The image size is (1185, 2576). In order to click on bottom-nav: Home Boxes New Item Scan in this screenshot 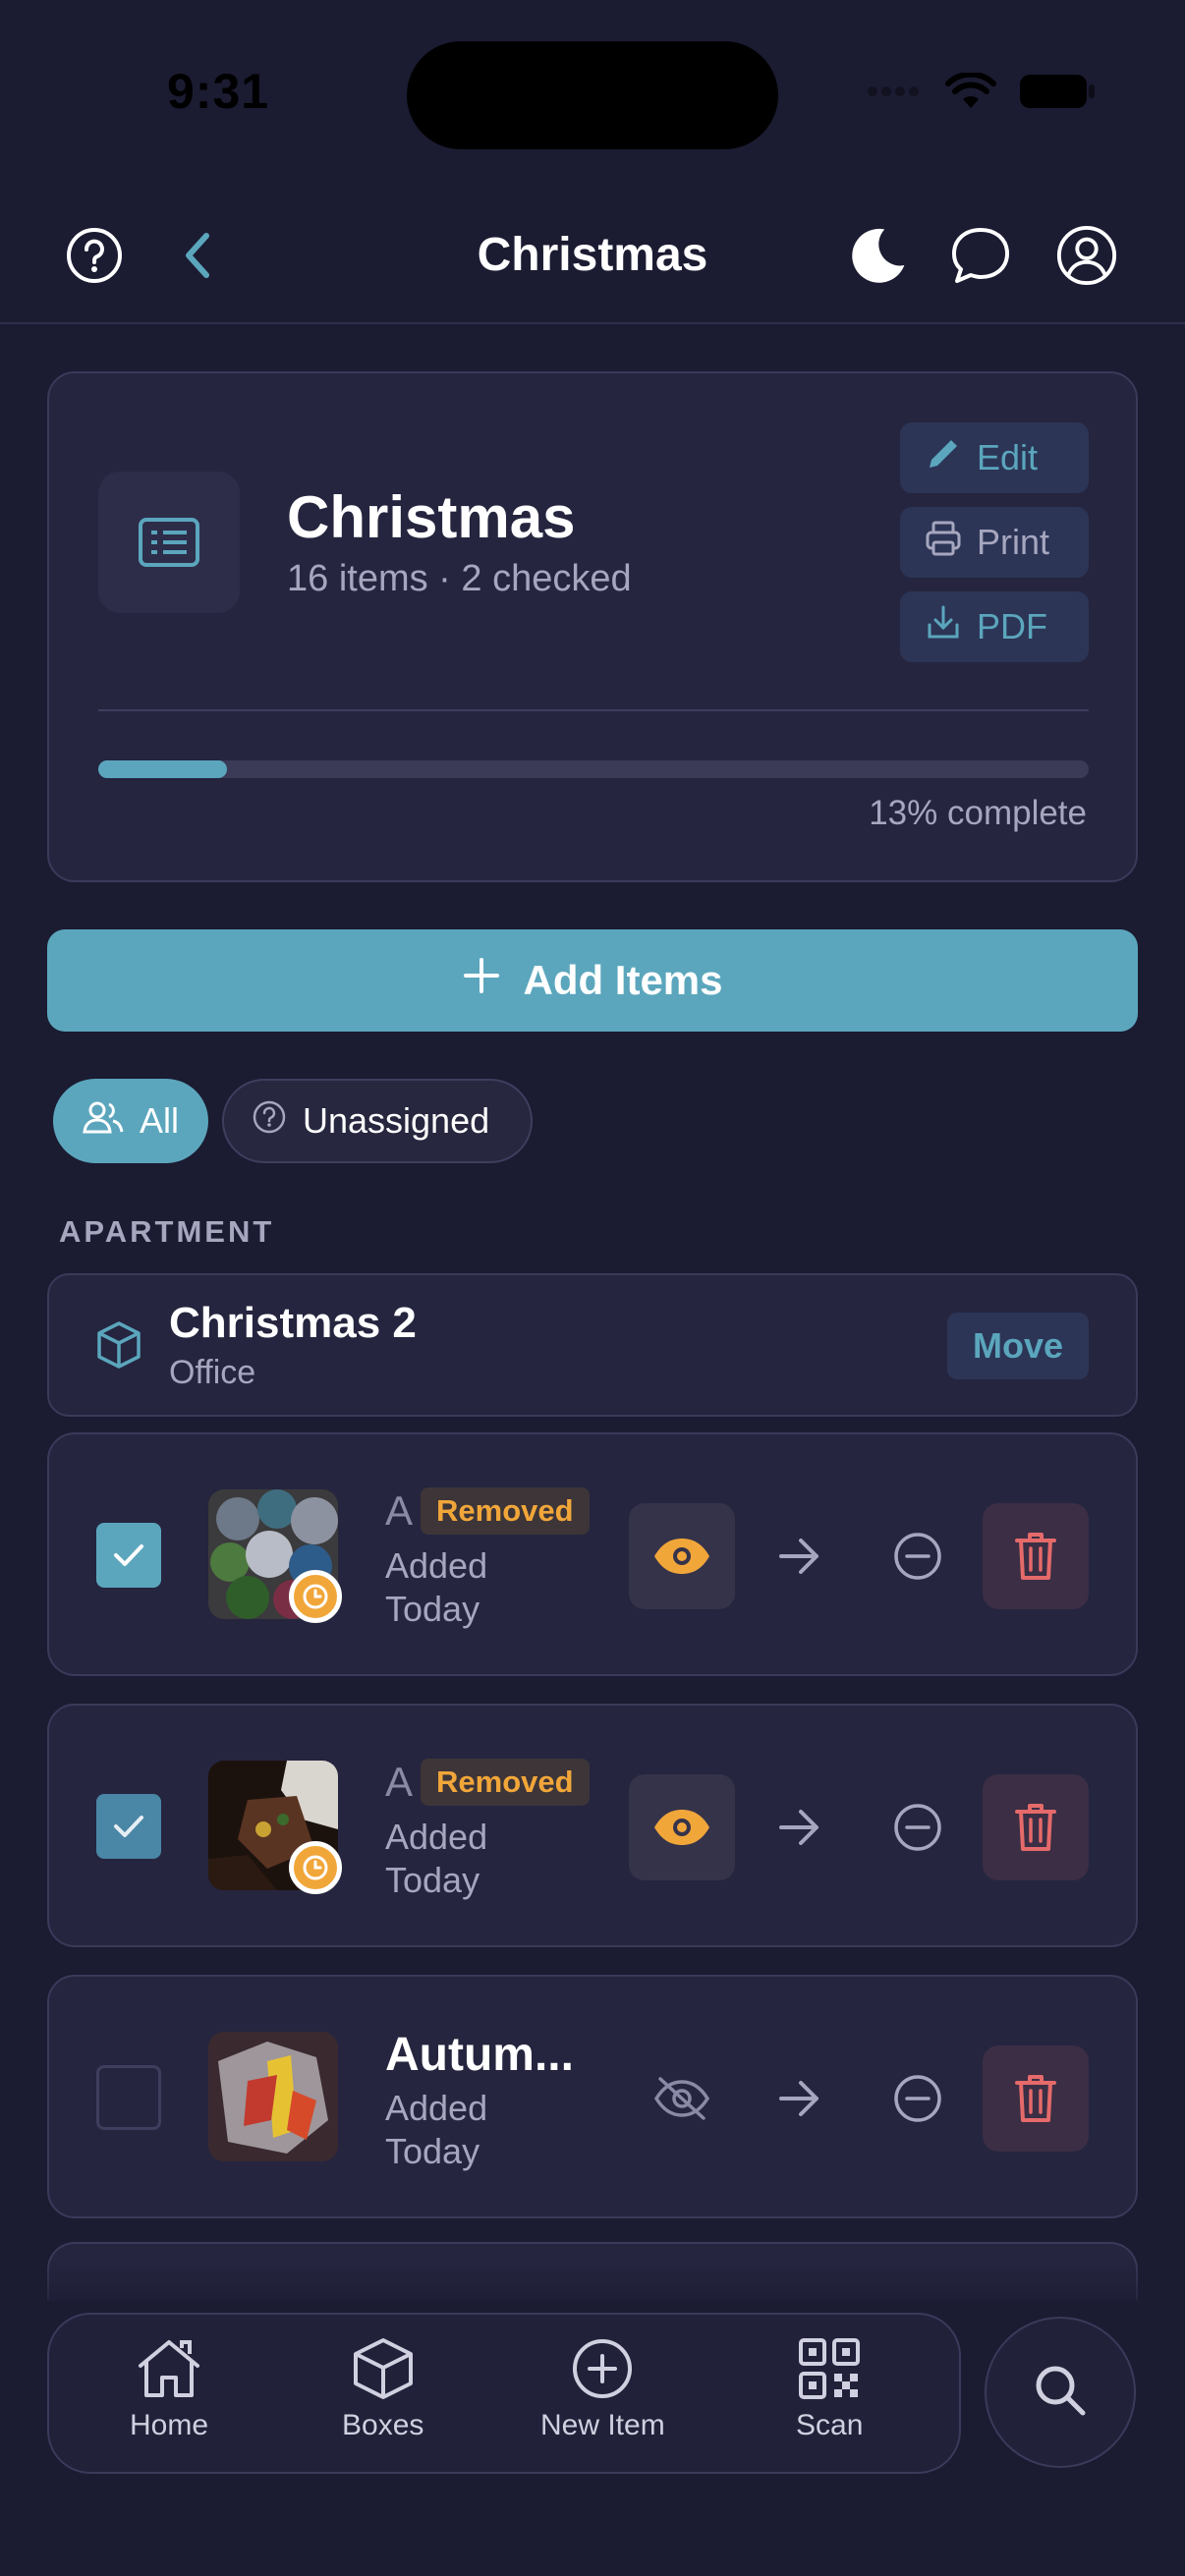, I will do `click(504, 2393)`.